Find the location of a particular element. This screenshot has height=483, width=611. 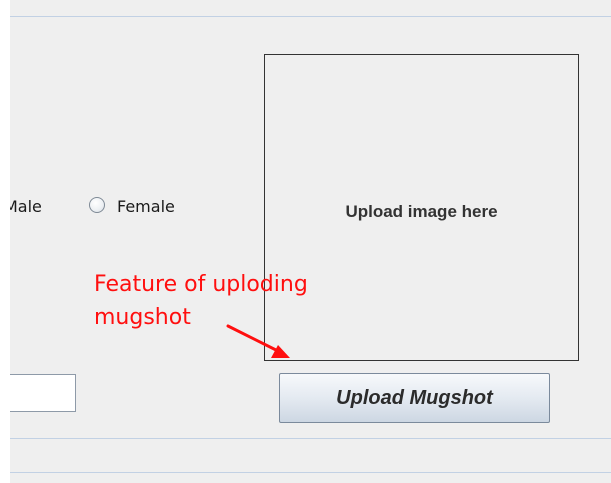

annotation-line-2: mugshot is located at coordinates (142, 317).